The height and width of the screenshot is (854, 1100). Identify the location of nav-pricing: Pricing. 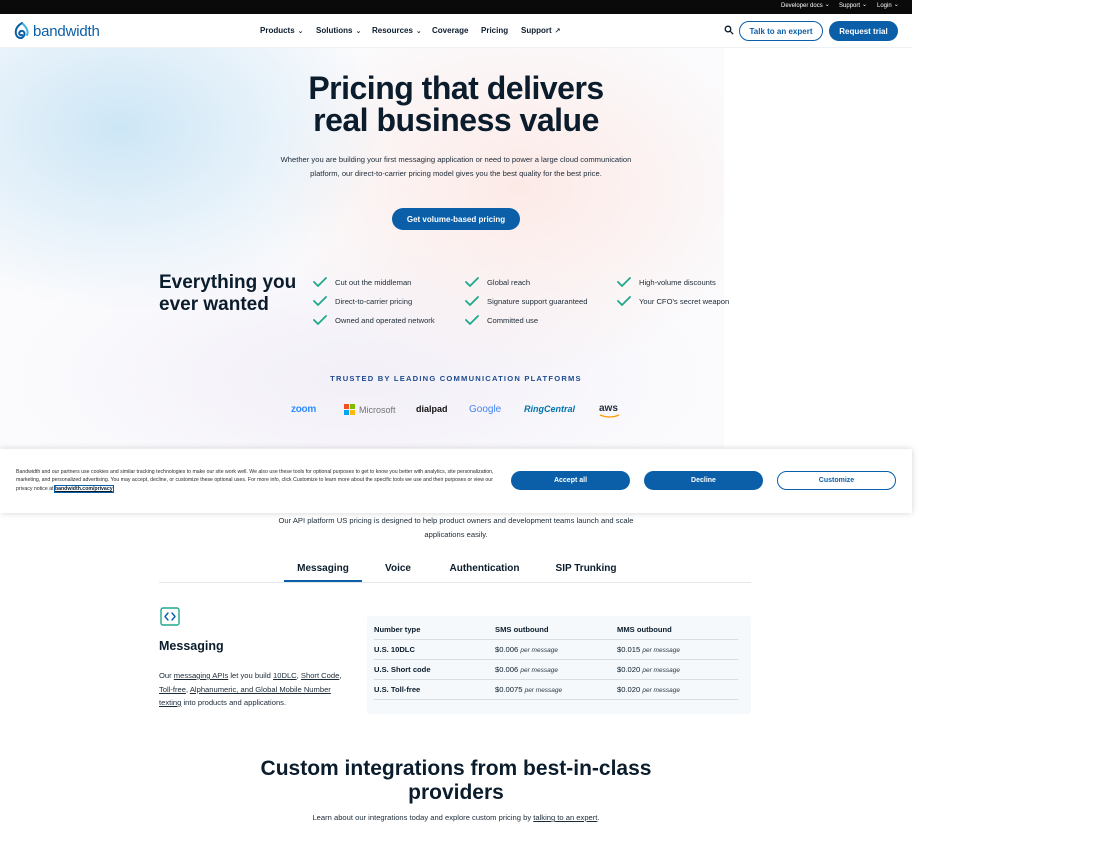
(494, 30).